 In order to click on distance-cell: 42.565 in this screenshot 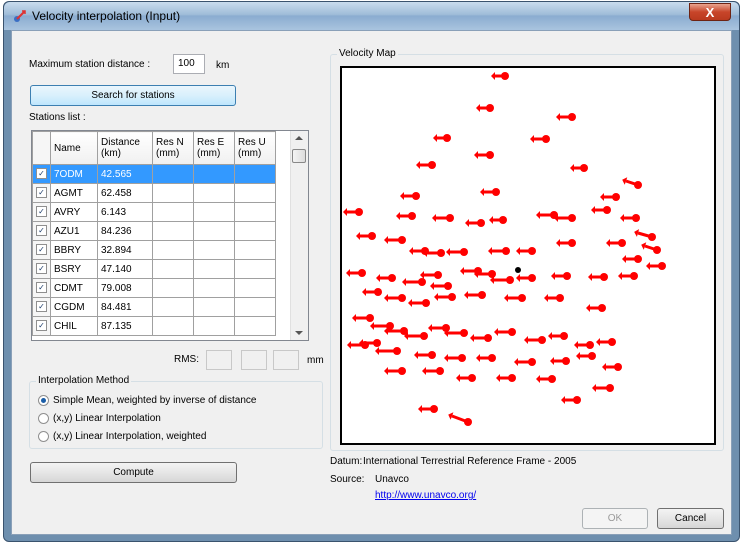, I will do `click(125, 174)`.